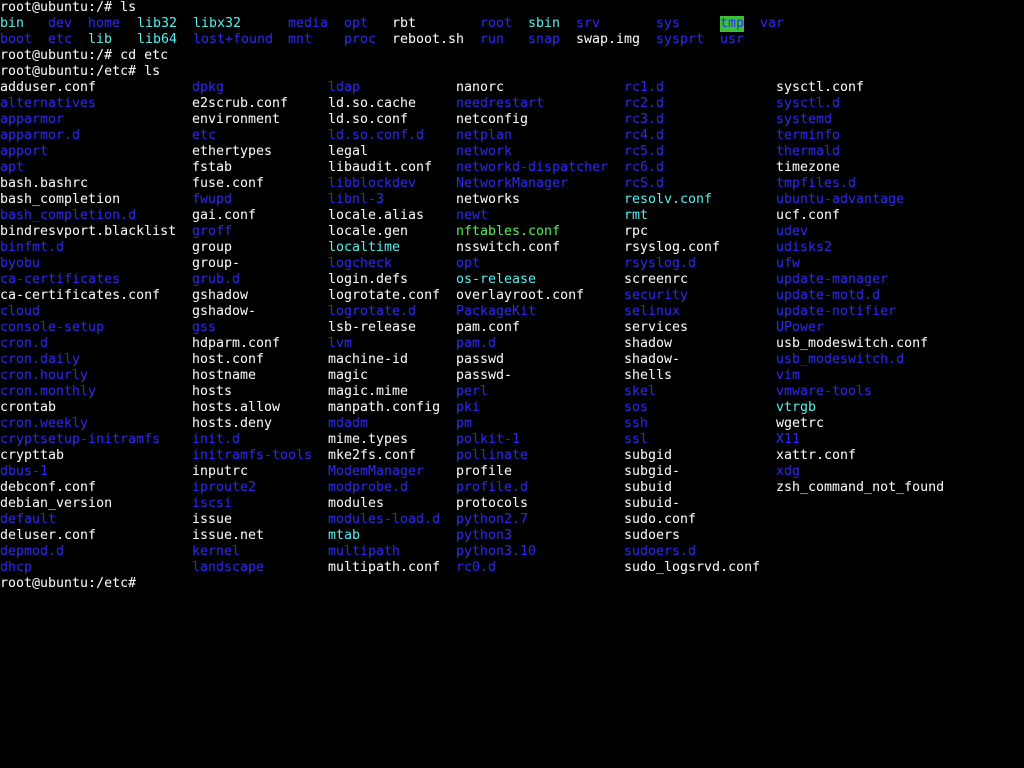  Describe the element at coordinates (376, 471) in the screenshot. I see `etc-ls-entry: ModemManager` at that location.